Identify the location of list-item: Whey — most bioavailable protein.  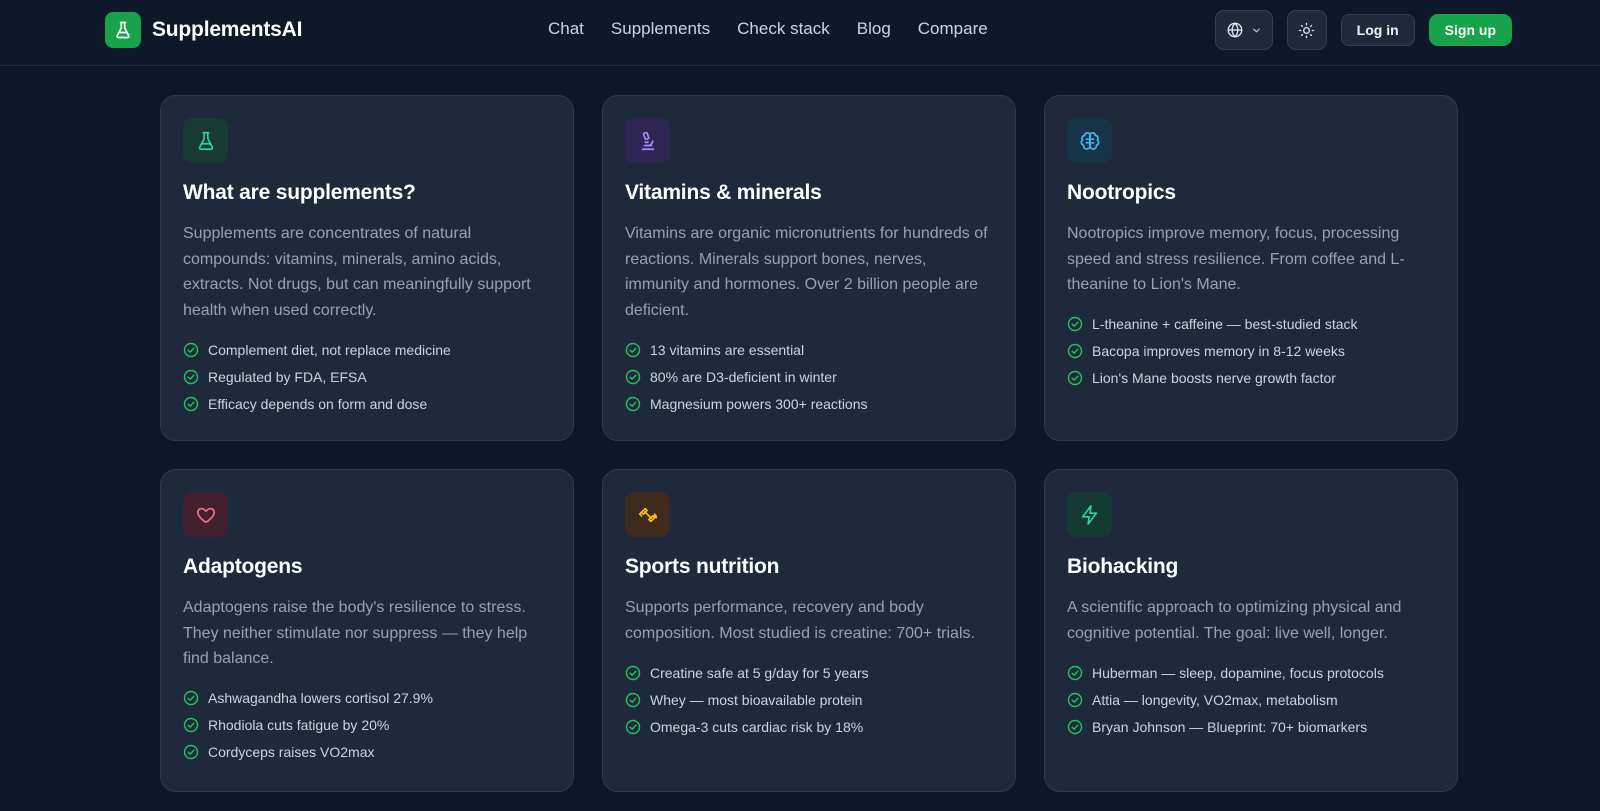
(809, 699).